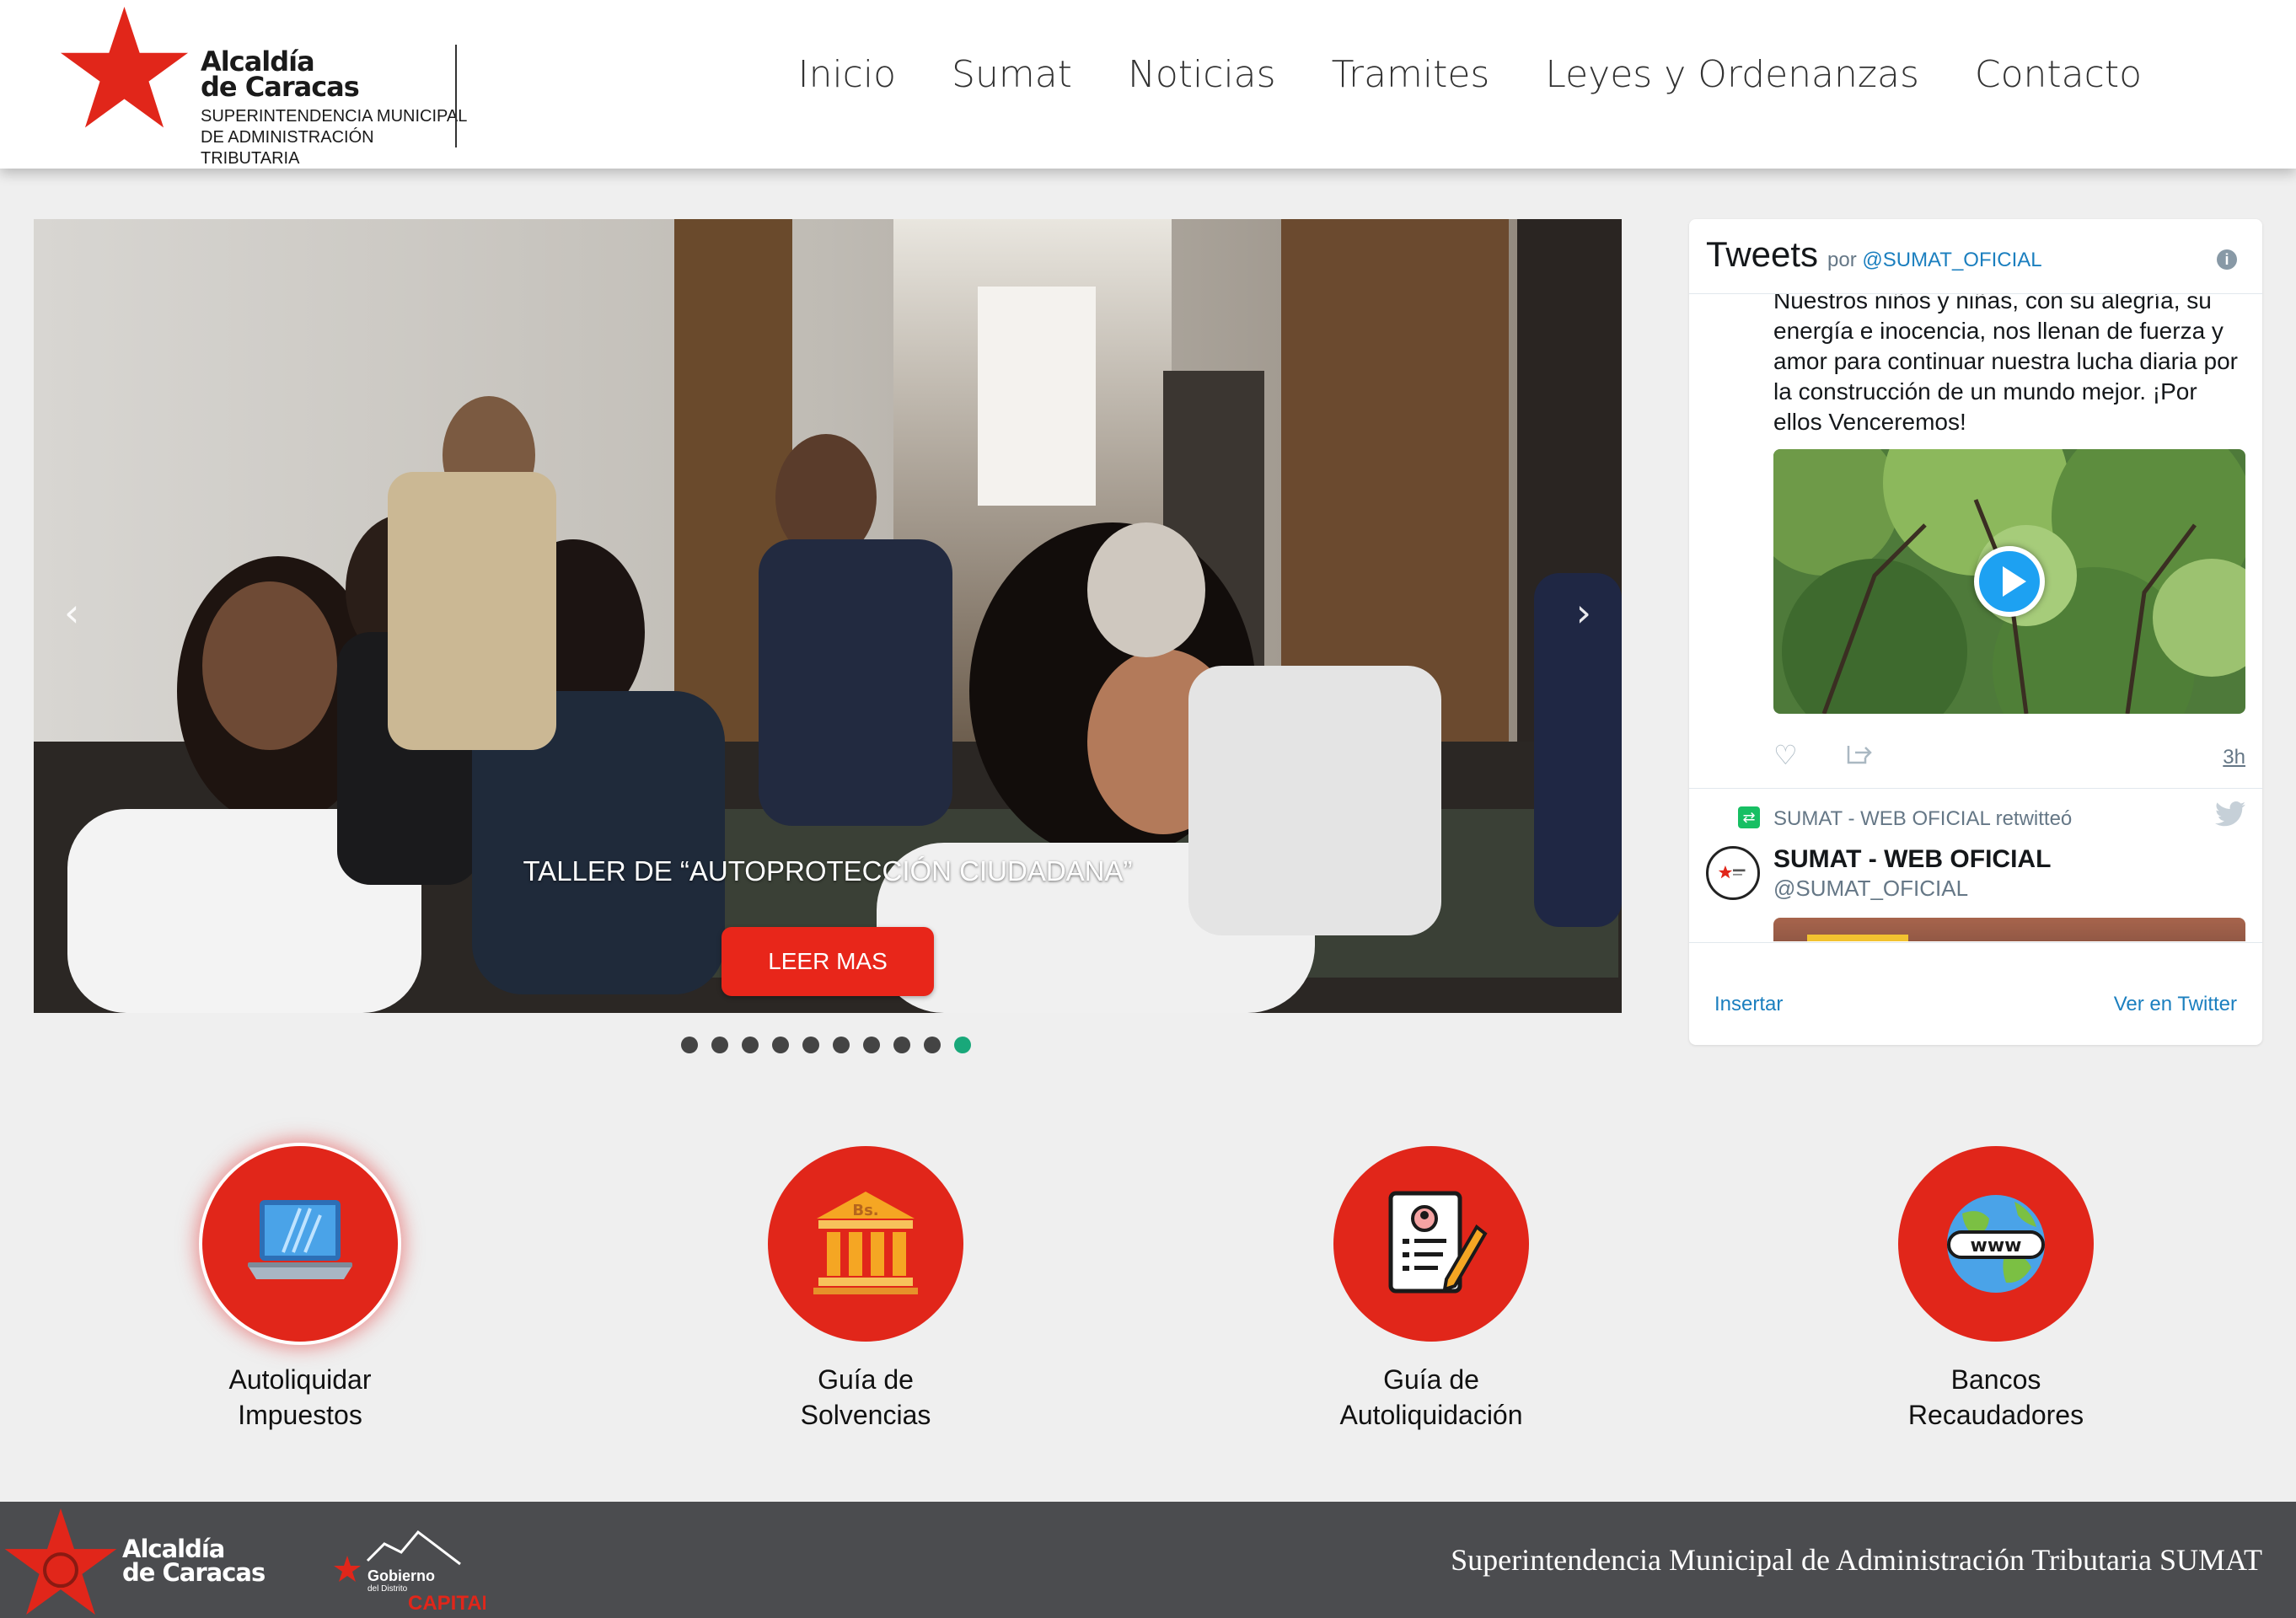 This screenshot has height=1618, width=2296. I want to click on nav-inicio: Inicio, so click(847, 75).